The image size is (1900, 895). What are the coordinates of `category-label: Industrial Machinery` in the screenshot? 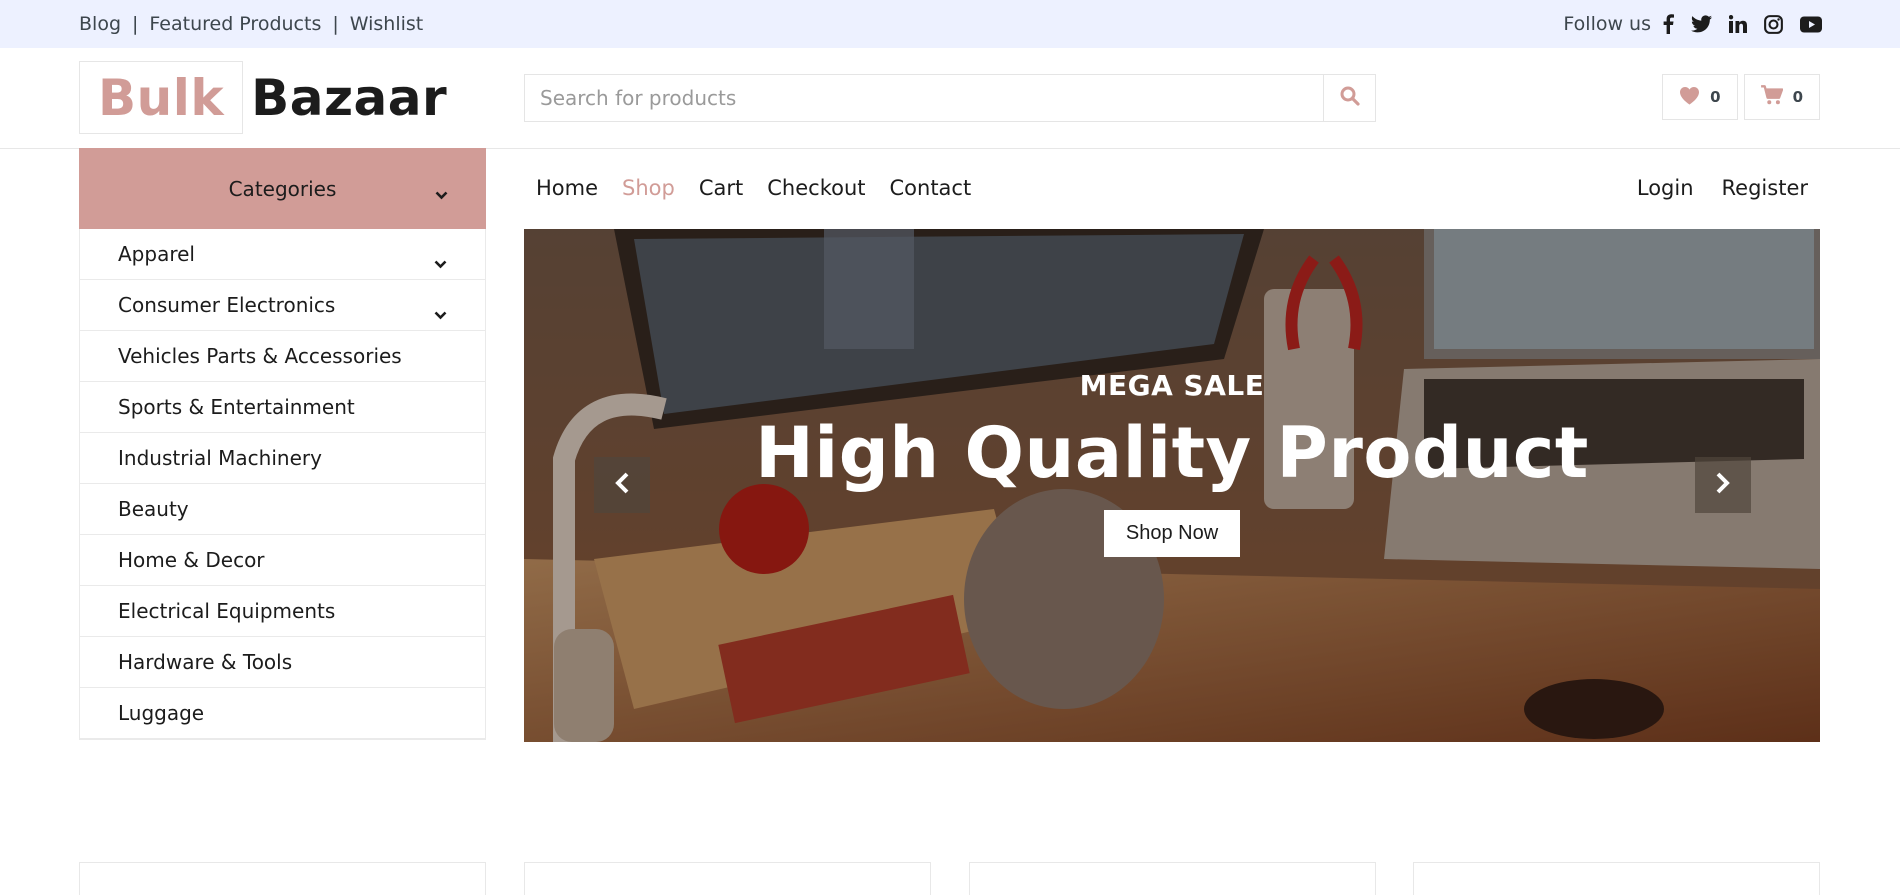 It's located at (220, 458).